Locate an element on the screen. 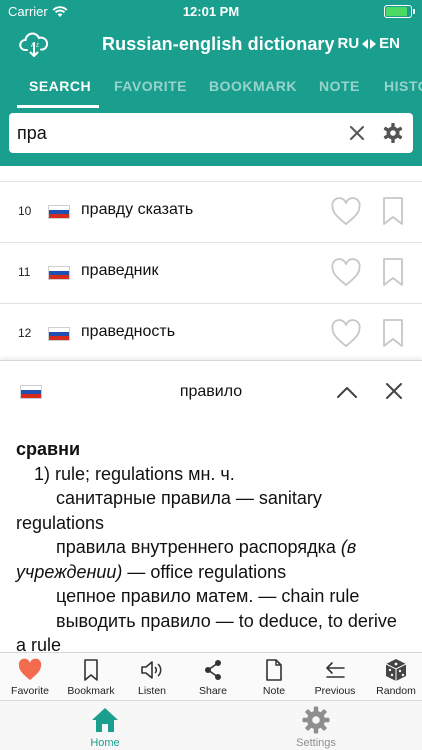  article-heading: сравни is located at coordinates (48, 449).